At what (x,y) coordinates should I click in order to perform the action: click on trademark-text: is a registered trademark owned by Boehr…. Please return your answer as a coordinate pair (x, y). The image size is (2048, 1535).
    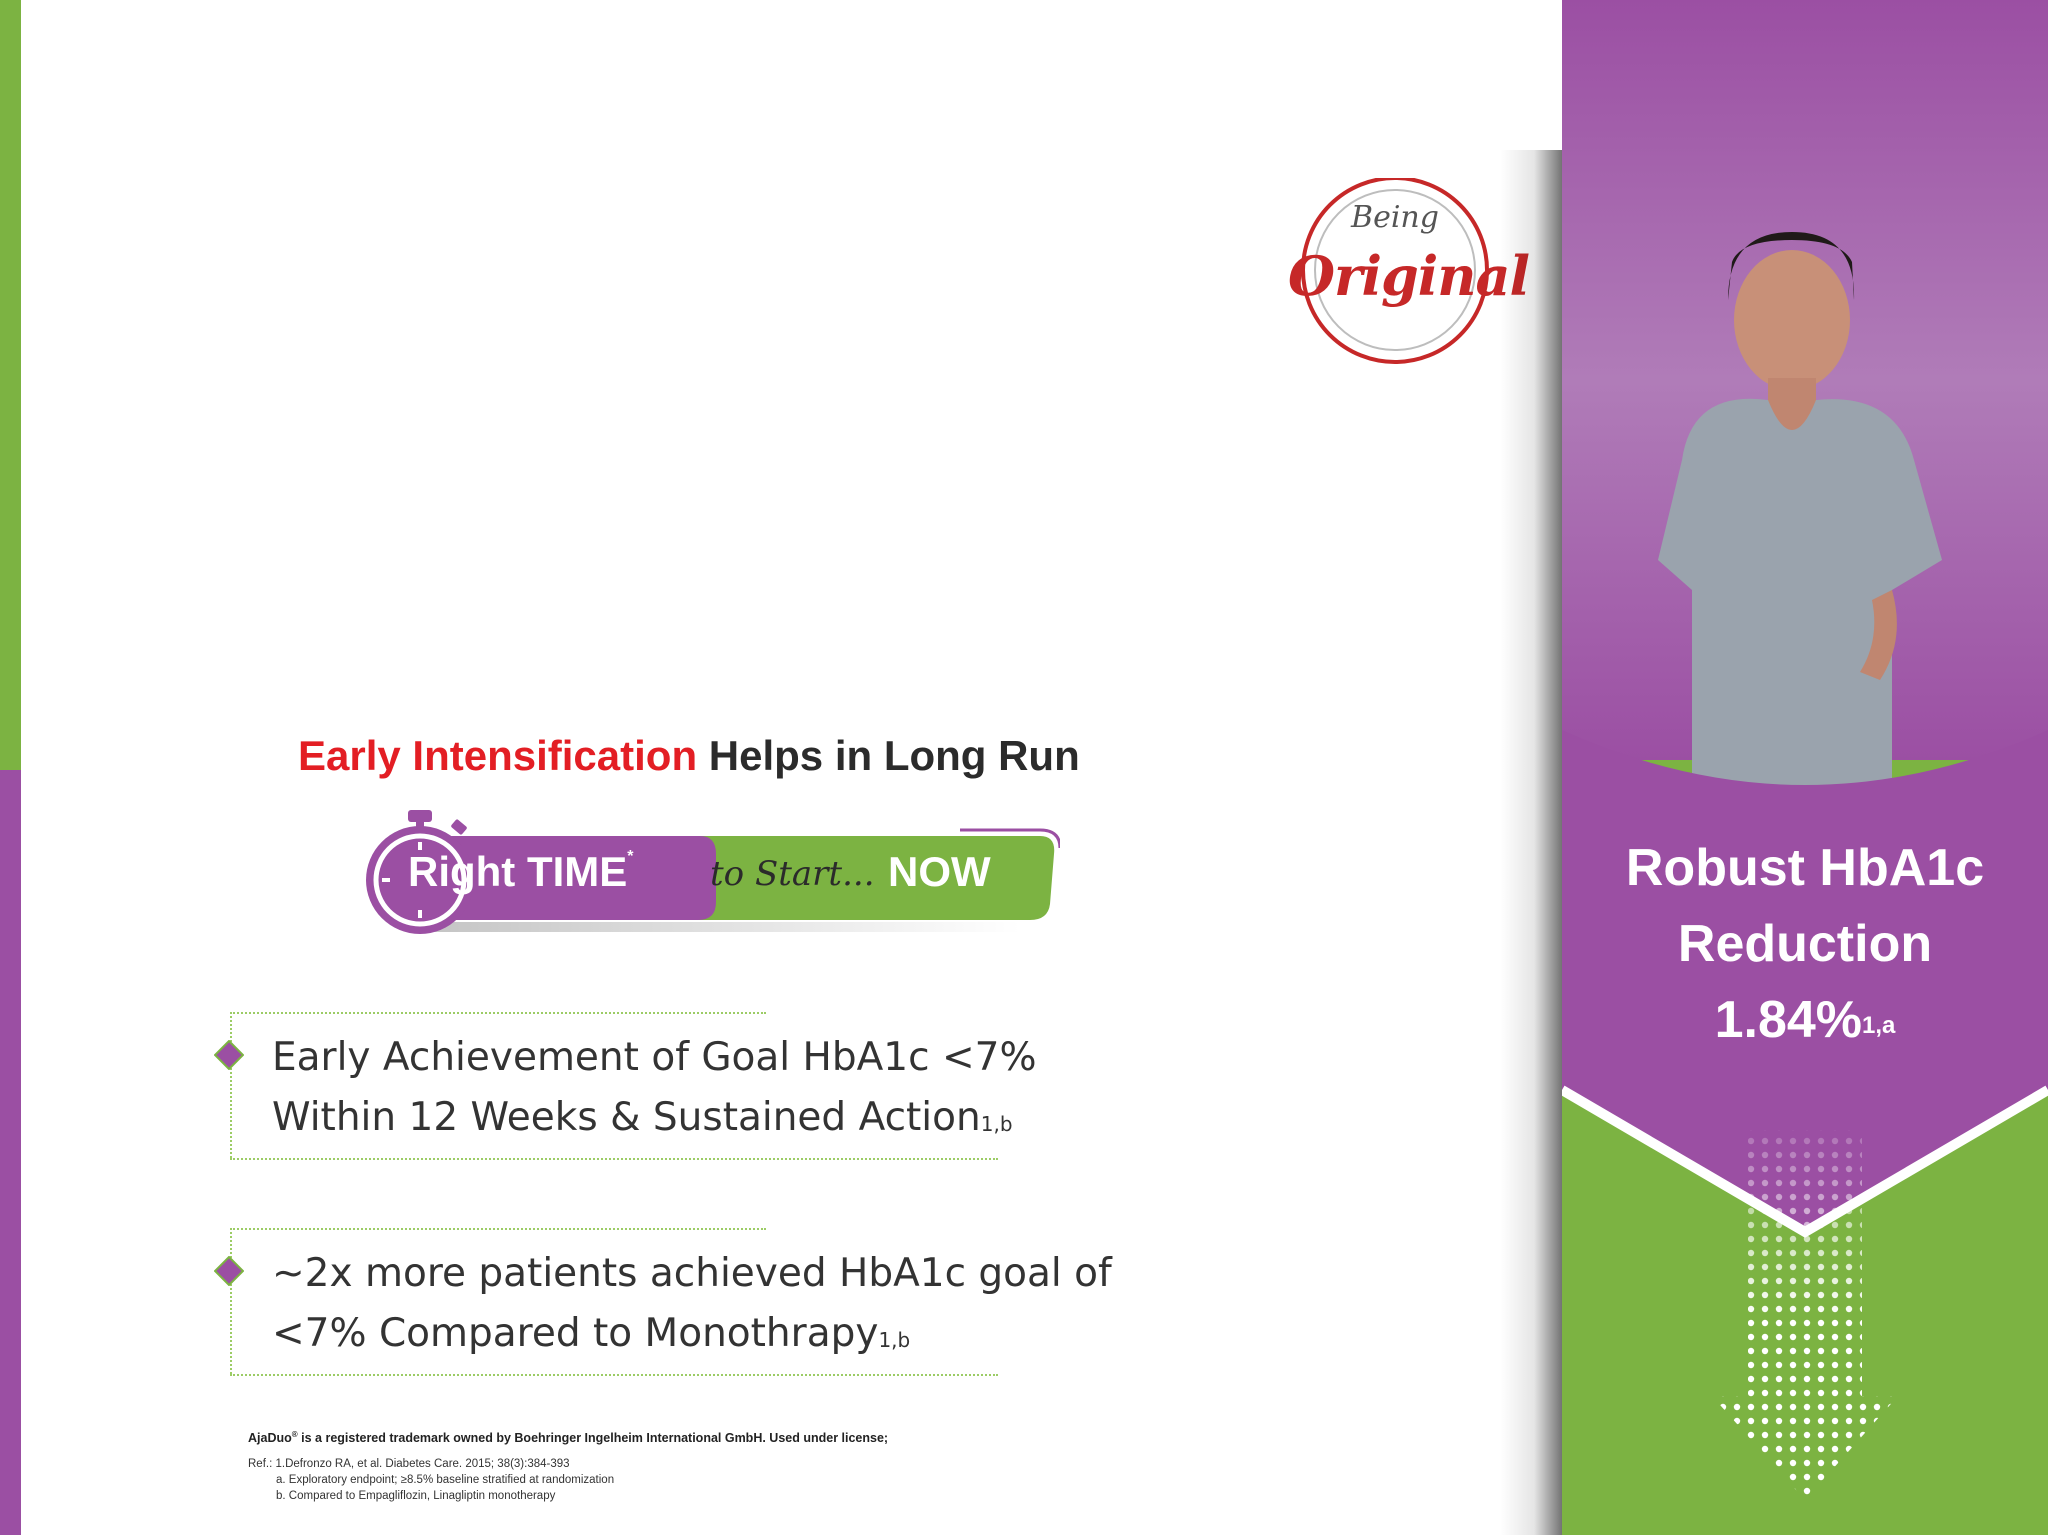
    Looking at the image, I should click on (593, 1438).